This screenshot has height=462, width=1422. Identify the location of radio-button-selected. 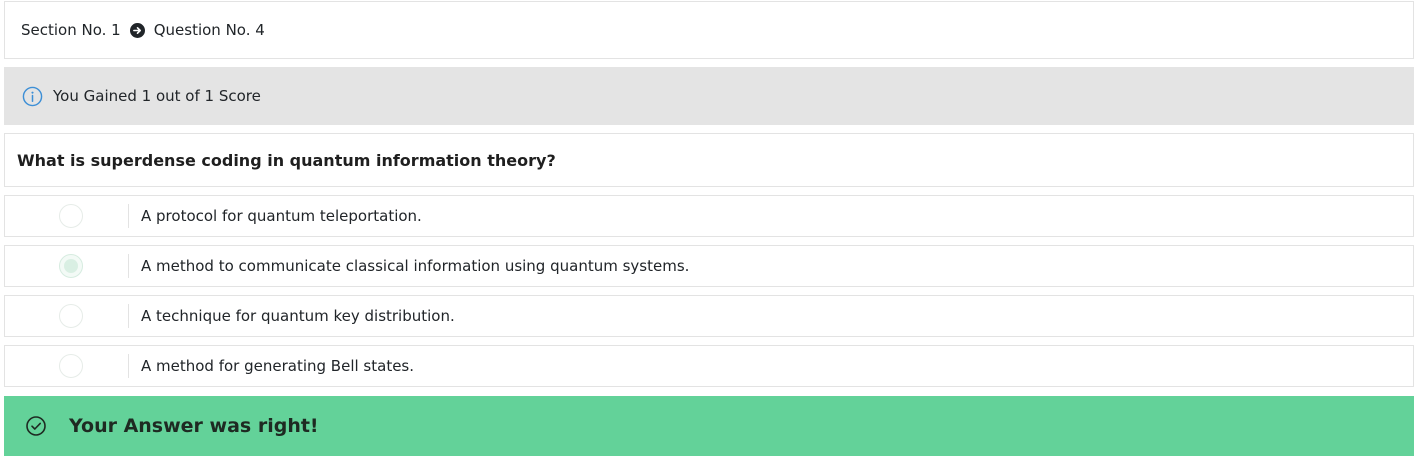
(71, 266).